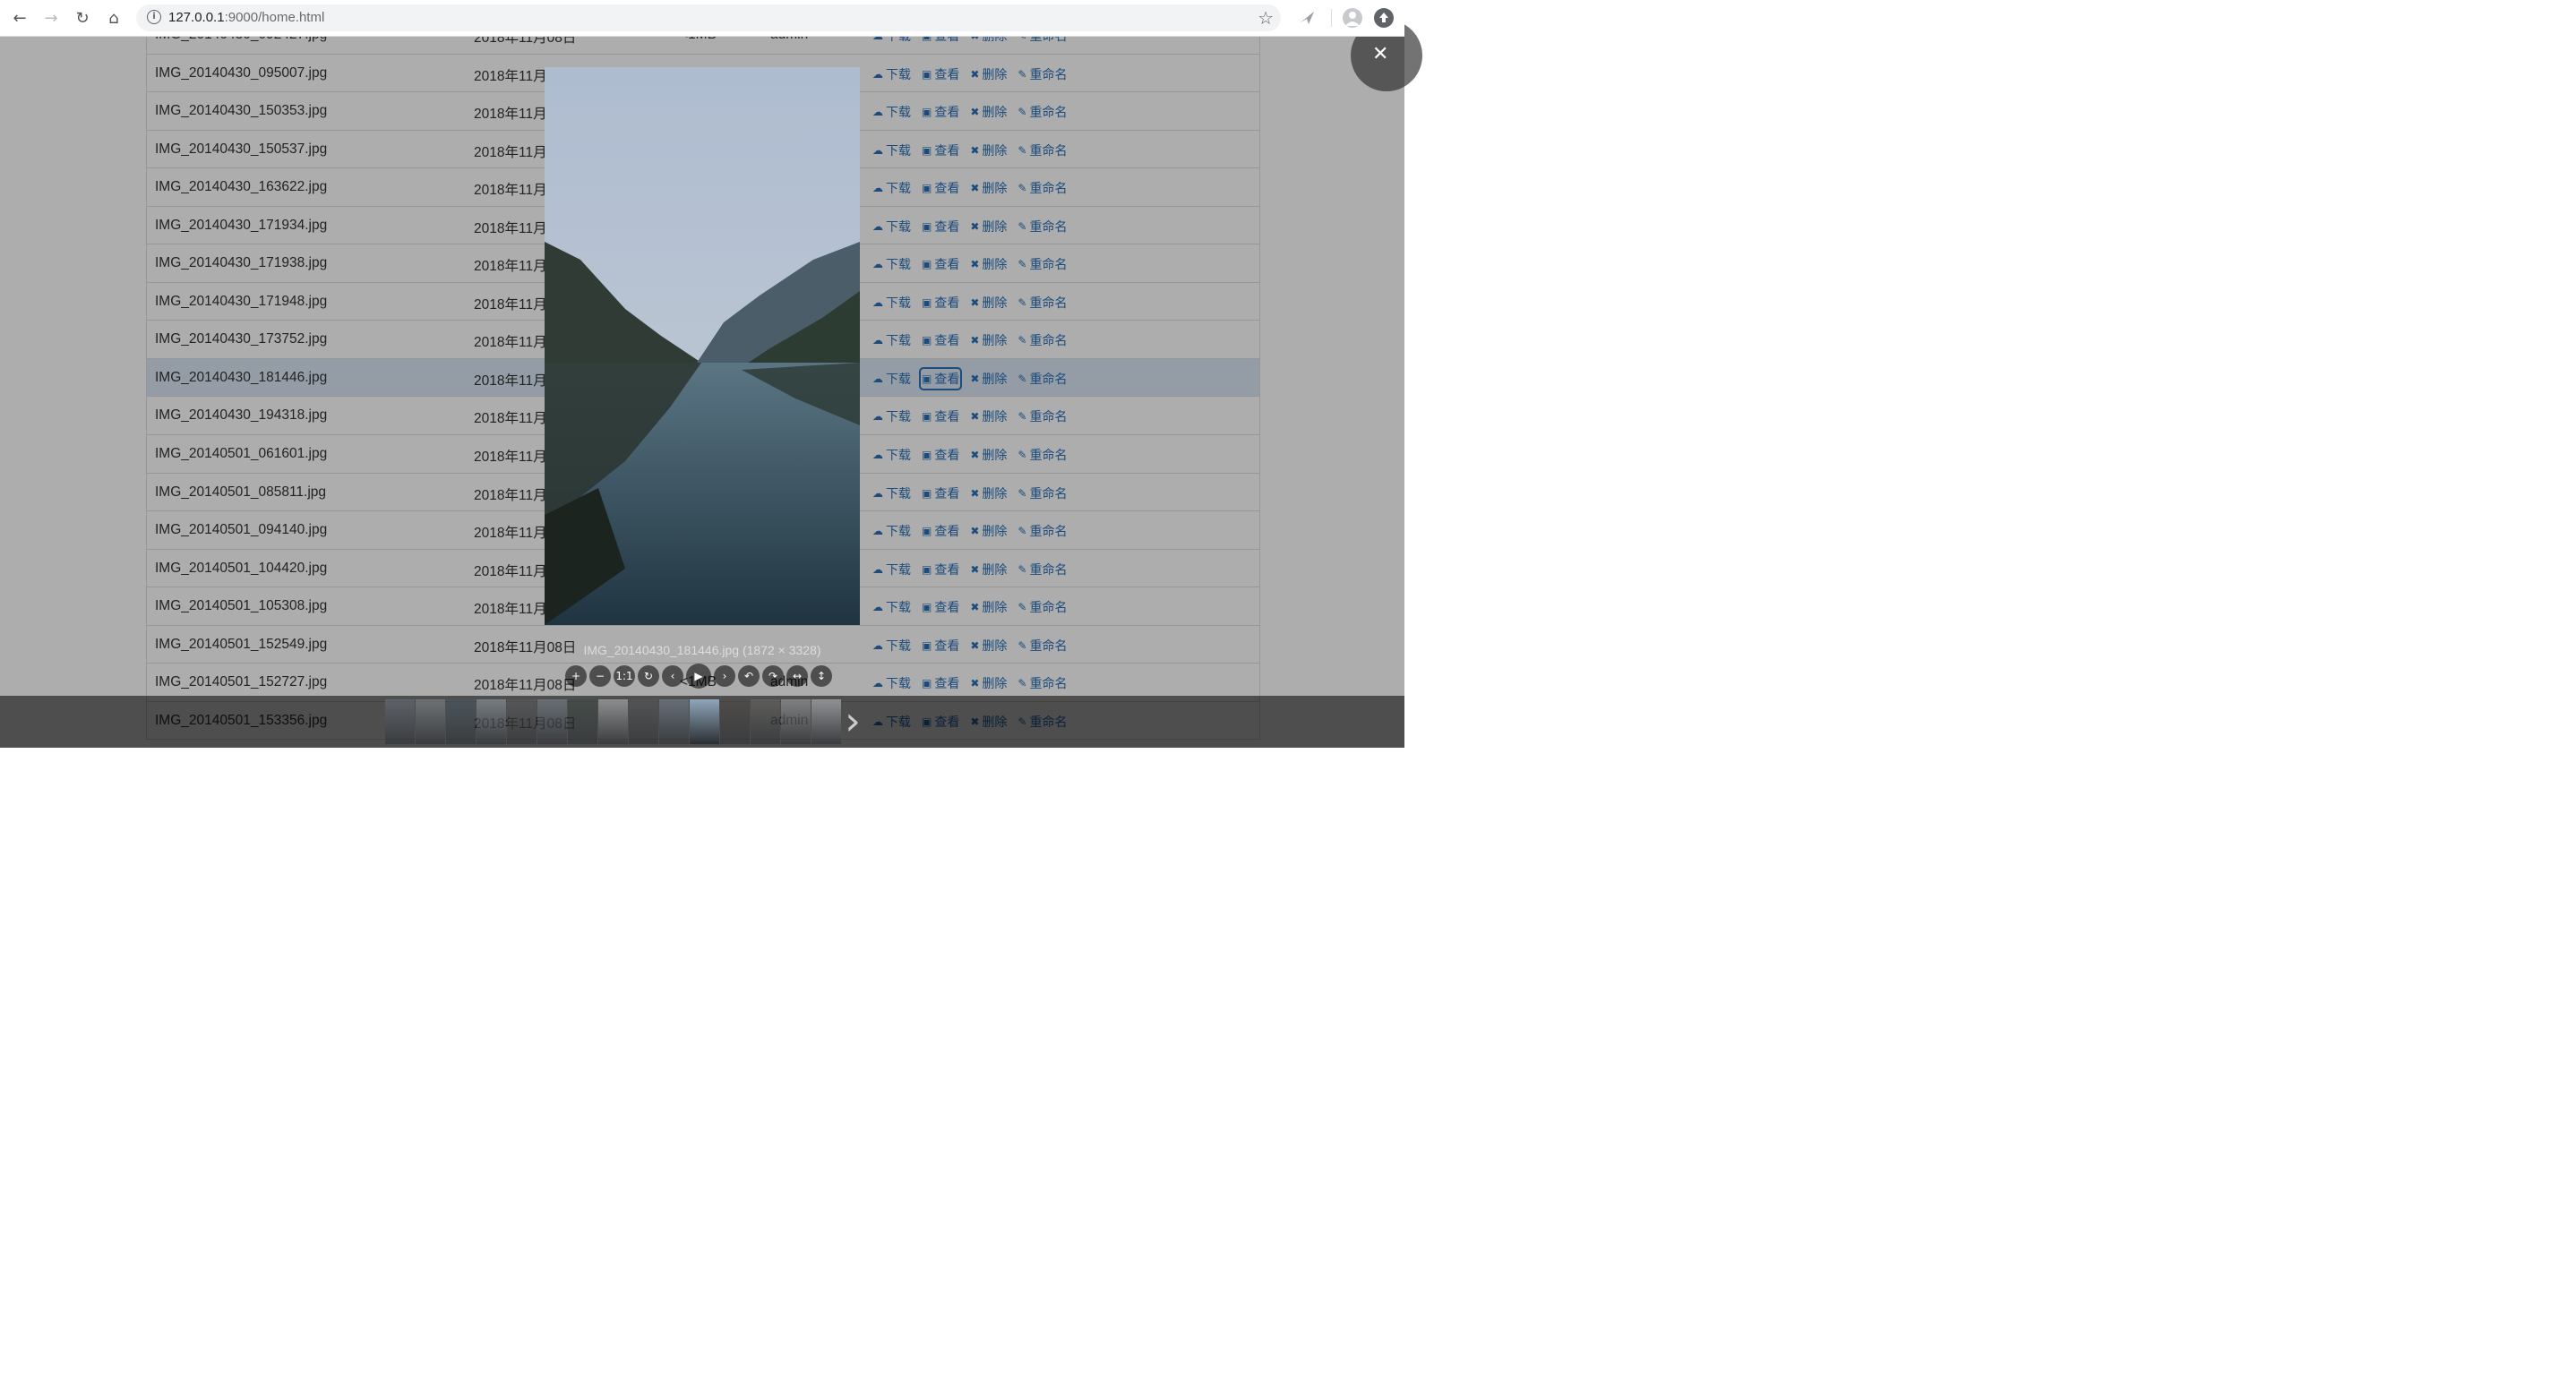 This screenshot has width=2576, height=1379. I want to click on browser-toolbar: ← → ↻ ⌂ i 127.0.0.1:9000/home.html ☆, so click(702, 18).